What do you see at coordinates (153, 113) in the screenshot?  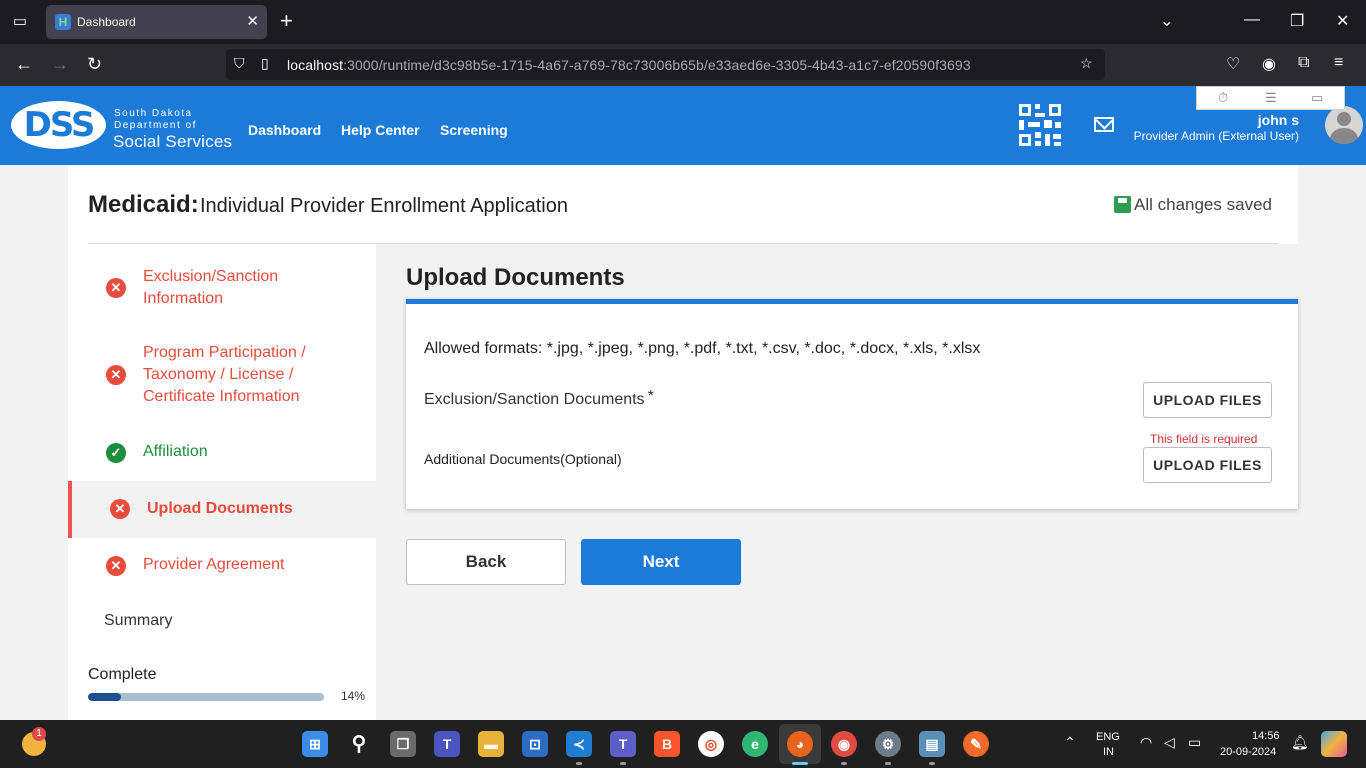 I see `logo-state-text: South Dakota` at bounding box center [153, 113].